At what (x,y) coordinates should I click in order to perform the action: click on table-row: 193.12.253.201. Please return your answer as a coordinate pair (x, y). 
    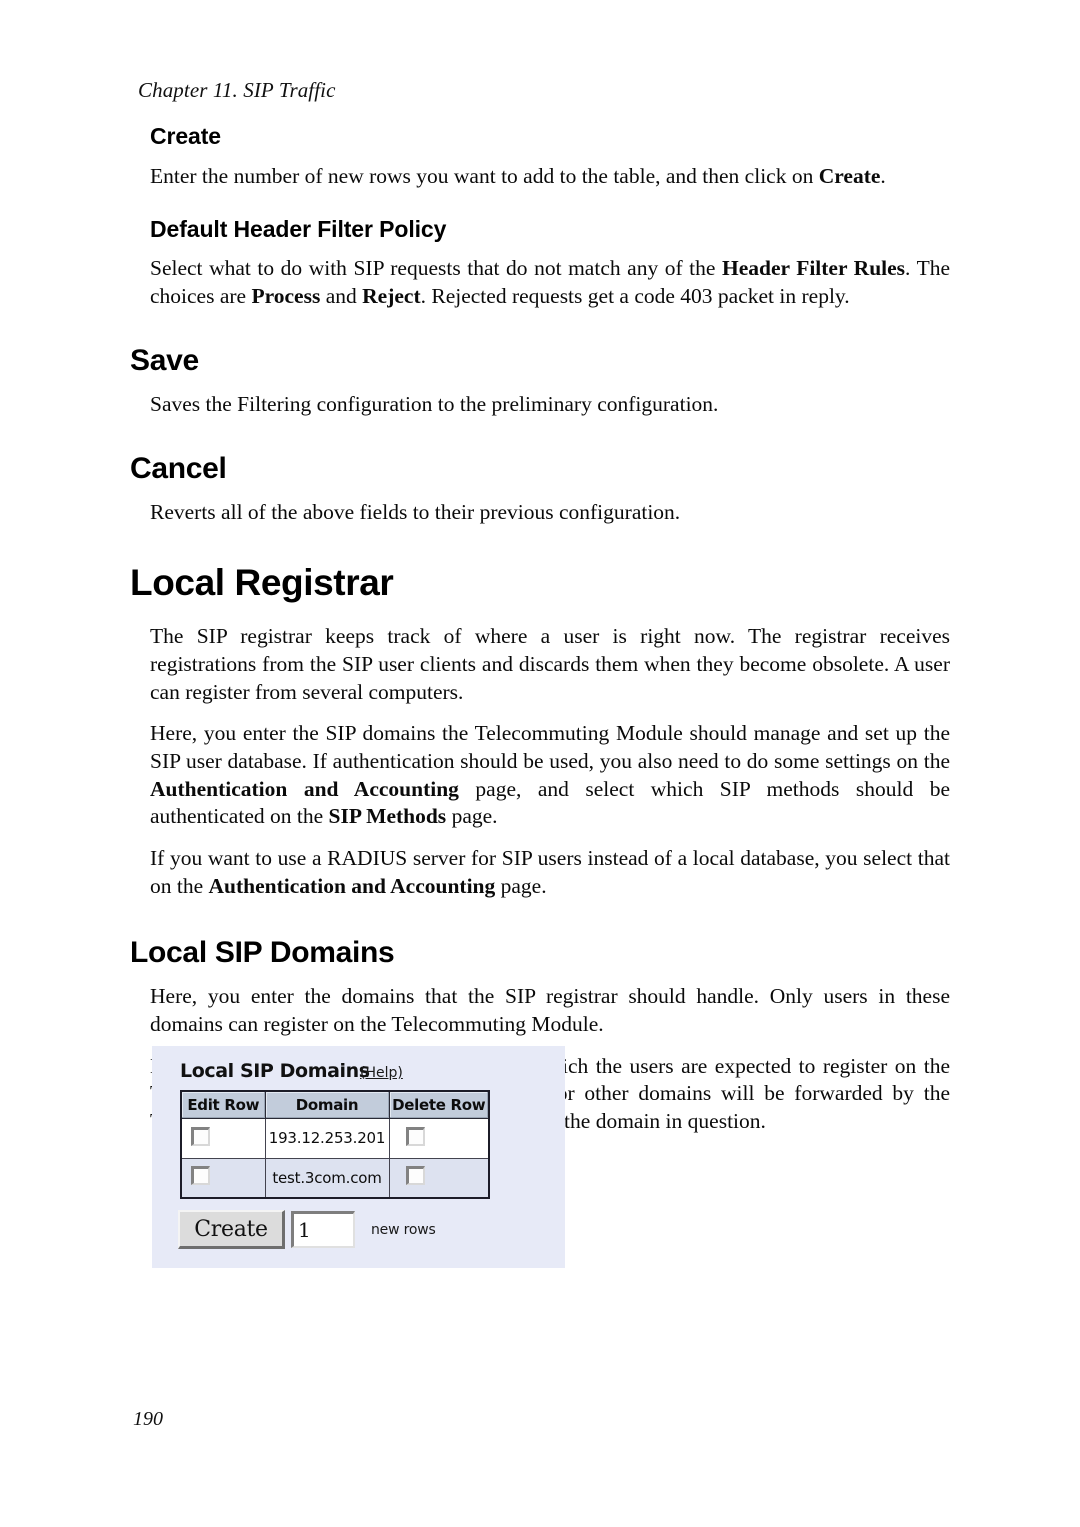
    Looking at the image, I should click on (335, 1138).